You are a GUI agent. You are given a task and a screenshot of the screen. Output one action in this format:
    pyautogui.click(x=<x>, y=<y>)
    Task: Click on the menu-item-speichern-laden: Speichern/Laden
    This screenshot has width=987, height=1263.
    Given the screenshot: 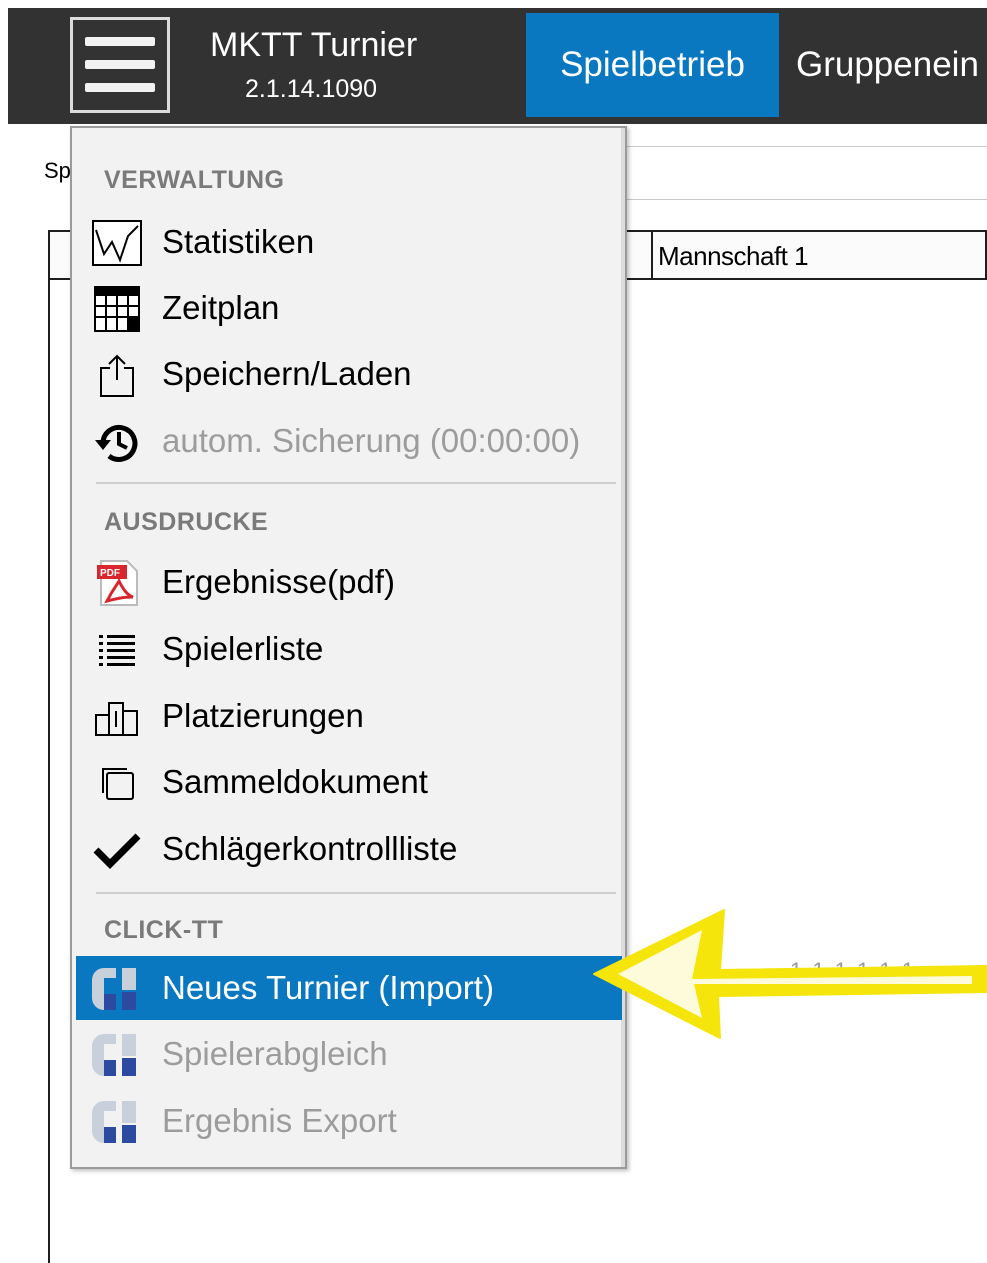 What is the action you would take?
    pyautogui.click(x=349, y=374)
    